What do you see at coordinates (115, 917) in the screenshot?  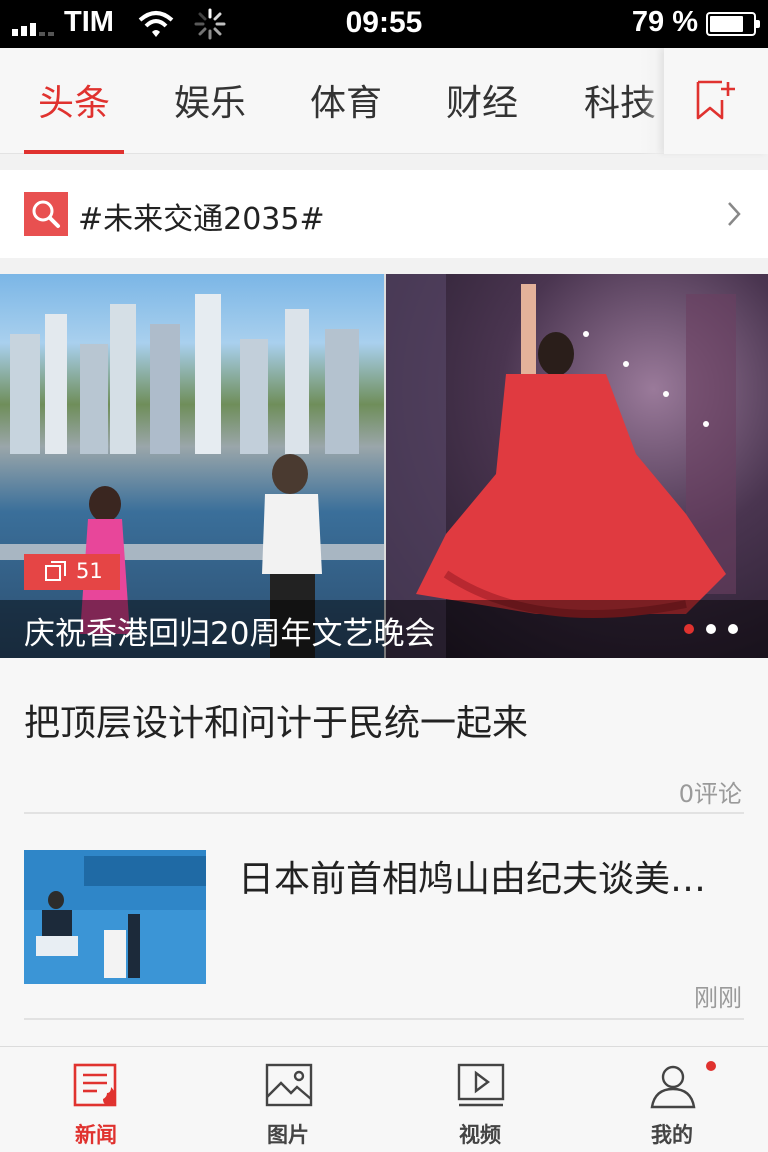 I see `article-thumbnail` at bounding box center [115, 917].